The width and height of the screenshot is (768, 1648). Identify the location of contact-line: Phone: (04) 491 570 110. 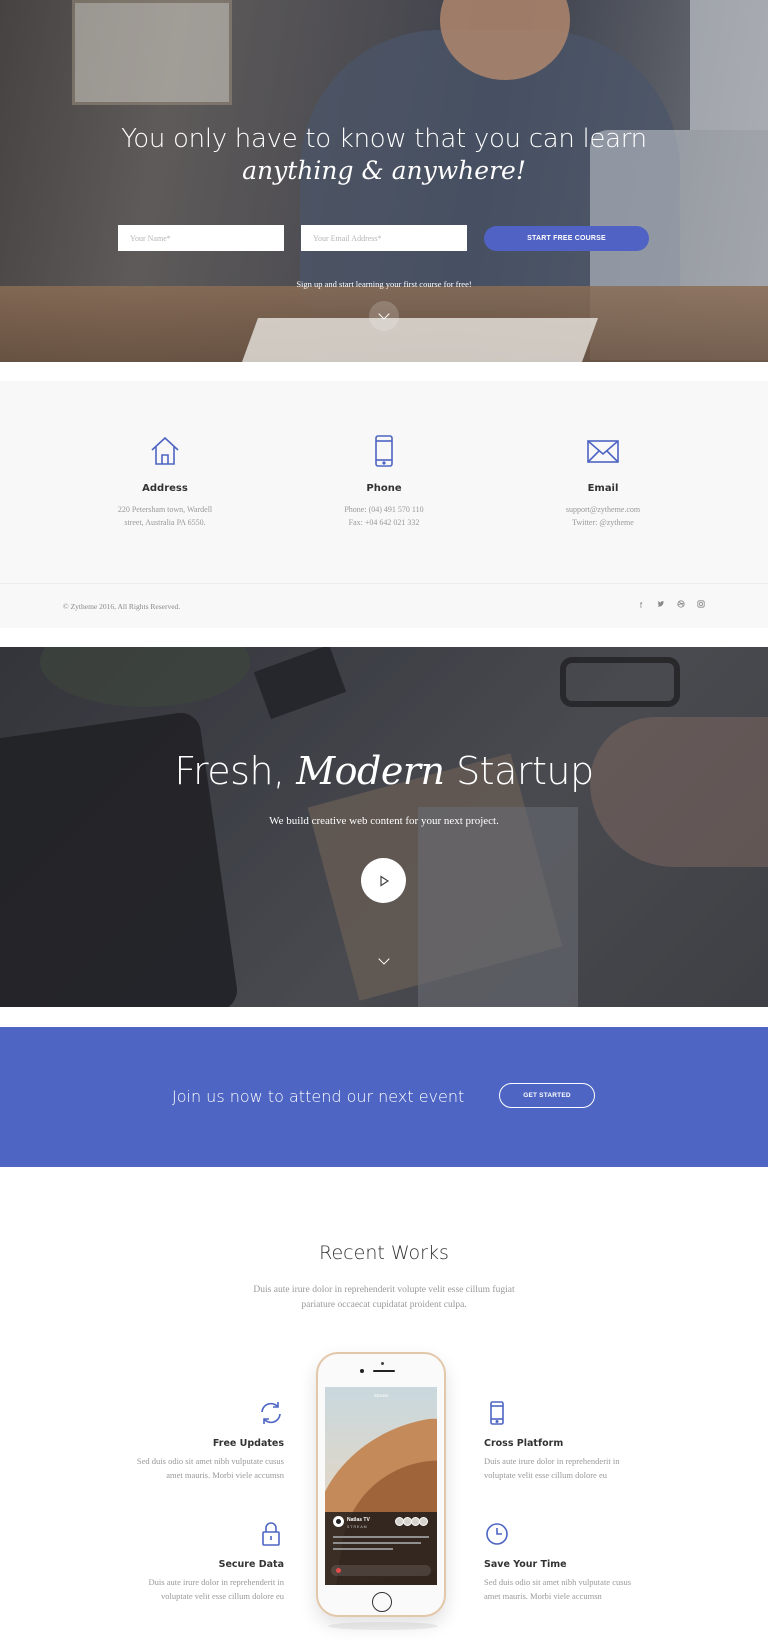
(384, 509).